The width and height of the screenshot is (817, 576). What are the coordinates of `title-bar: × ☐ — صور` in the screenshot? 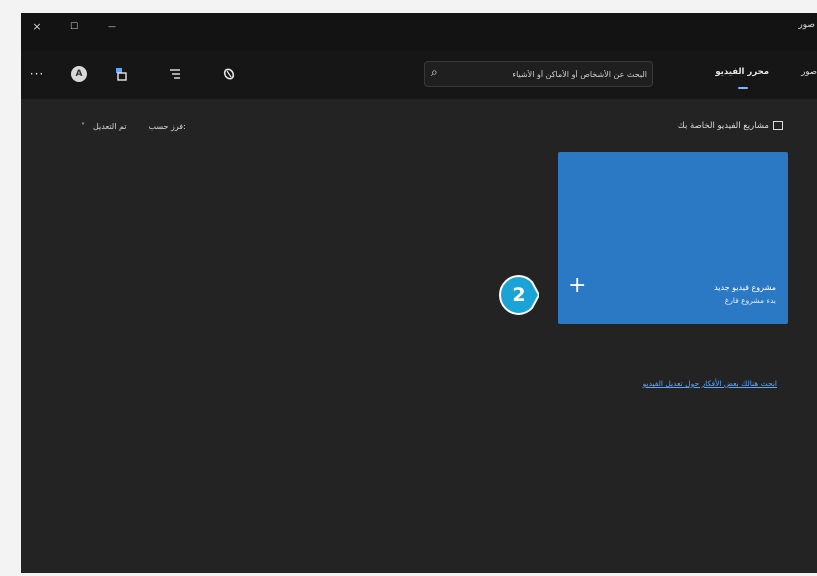 It's located at (419, 32).